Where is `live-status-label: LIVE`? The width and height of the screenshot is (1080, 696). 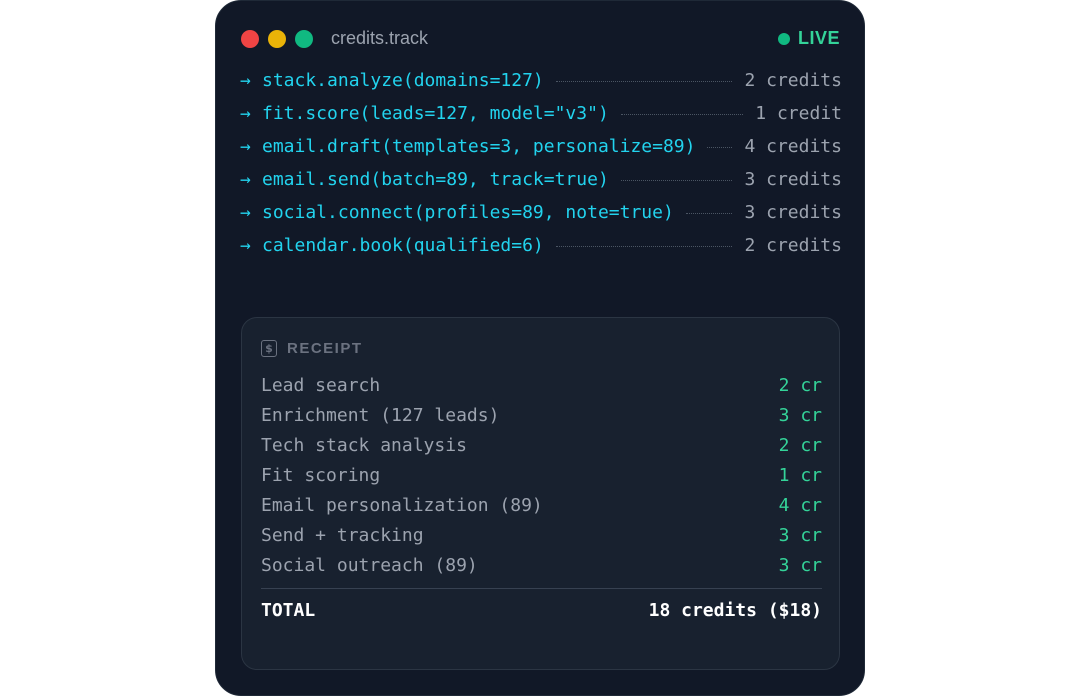
live-status-label: LIVE is located at coordinates (818, 38).